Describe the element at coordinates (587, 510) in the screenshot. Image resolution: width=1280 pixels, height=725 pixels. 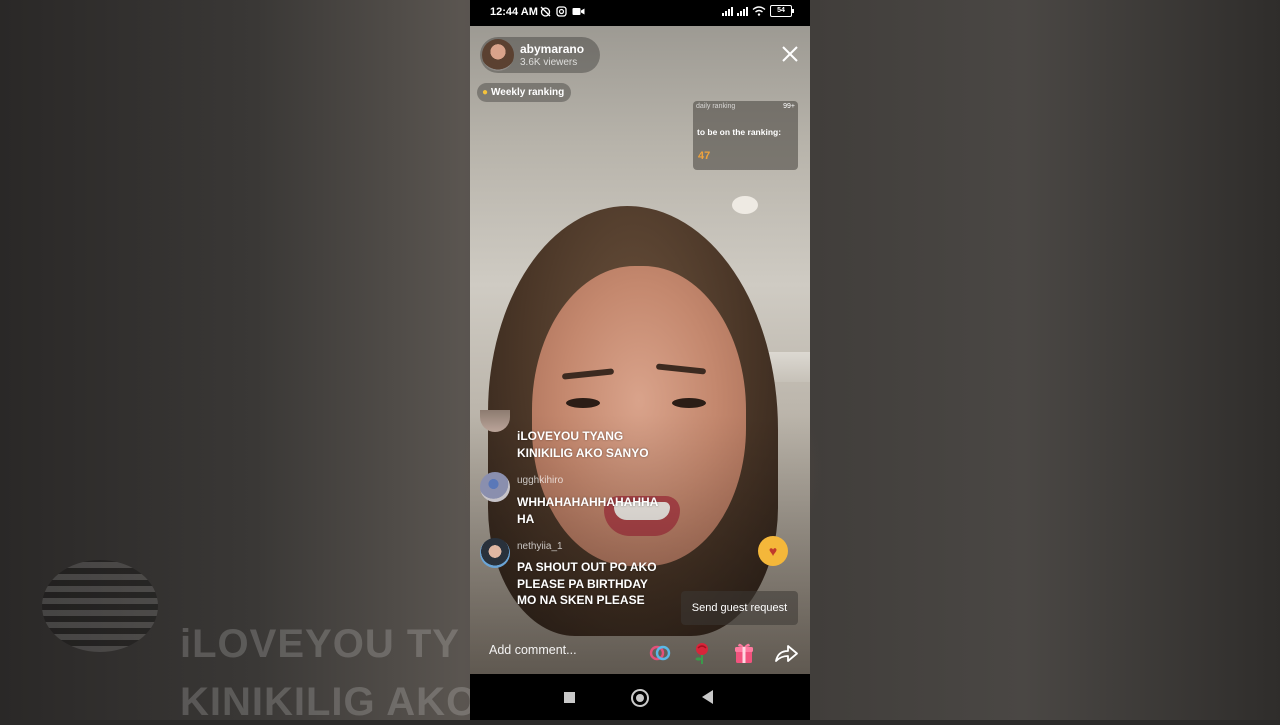
I see `comment-text: WHHAHAHAHHAHAHHA HA` at that location.